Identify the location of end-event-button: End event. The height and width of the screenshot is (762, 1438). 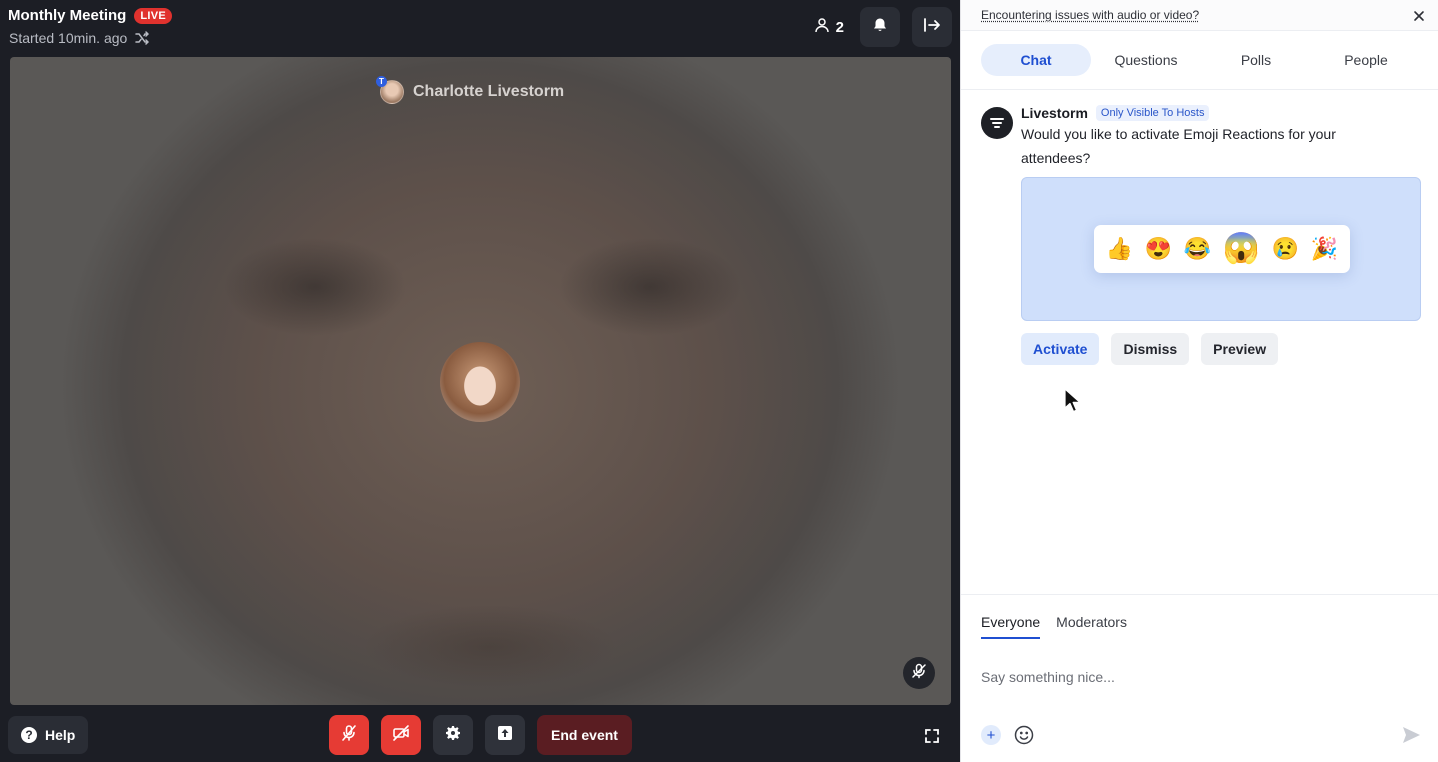
(584, 735).